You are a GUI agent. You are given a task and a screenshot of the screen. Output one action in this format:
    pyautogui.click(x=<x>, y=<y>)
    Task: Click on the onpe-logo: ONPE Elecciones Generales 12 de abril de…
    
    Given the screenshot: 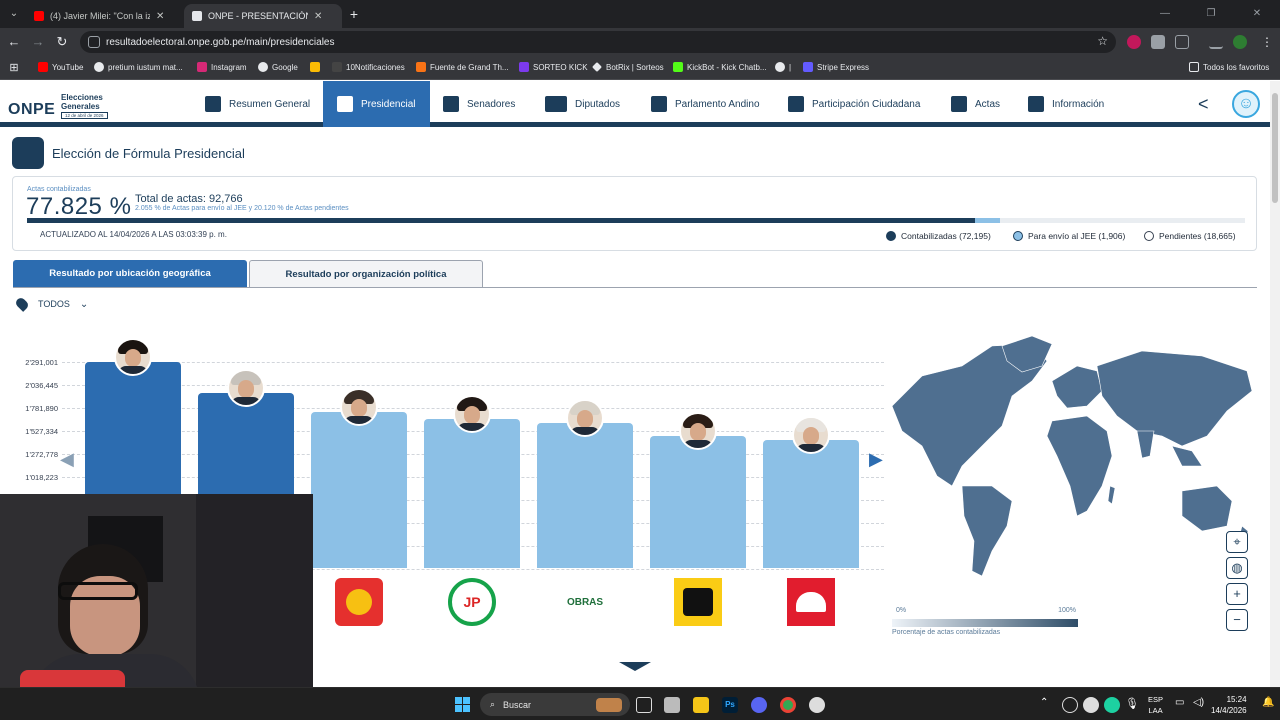 What is the action you would take?
    pyautogui.click(x=61, y=104)
    